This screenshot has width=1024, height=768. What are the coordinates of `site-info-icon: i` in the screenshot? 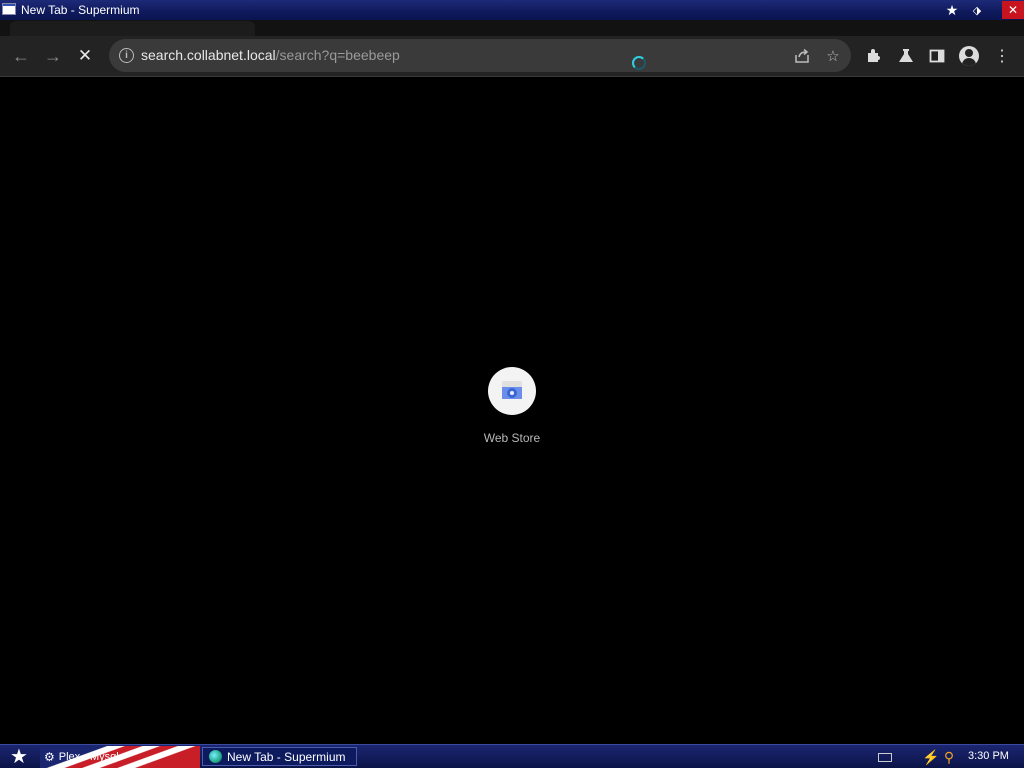 It's located at (126, 55).